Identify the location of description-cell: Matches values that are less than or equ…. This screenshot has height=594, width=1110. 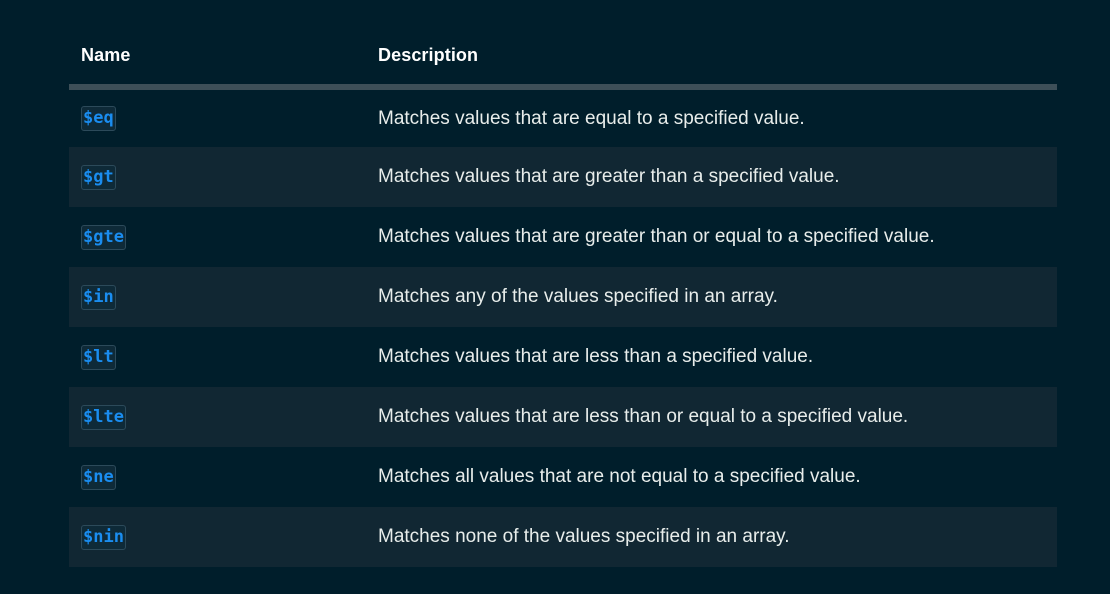
(643, 416).